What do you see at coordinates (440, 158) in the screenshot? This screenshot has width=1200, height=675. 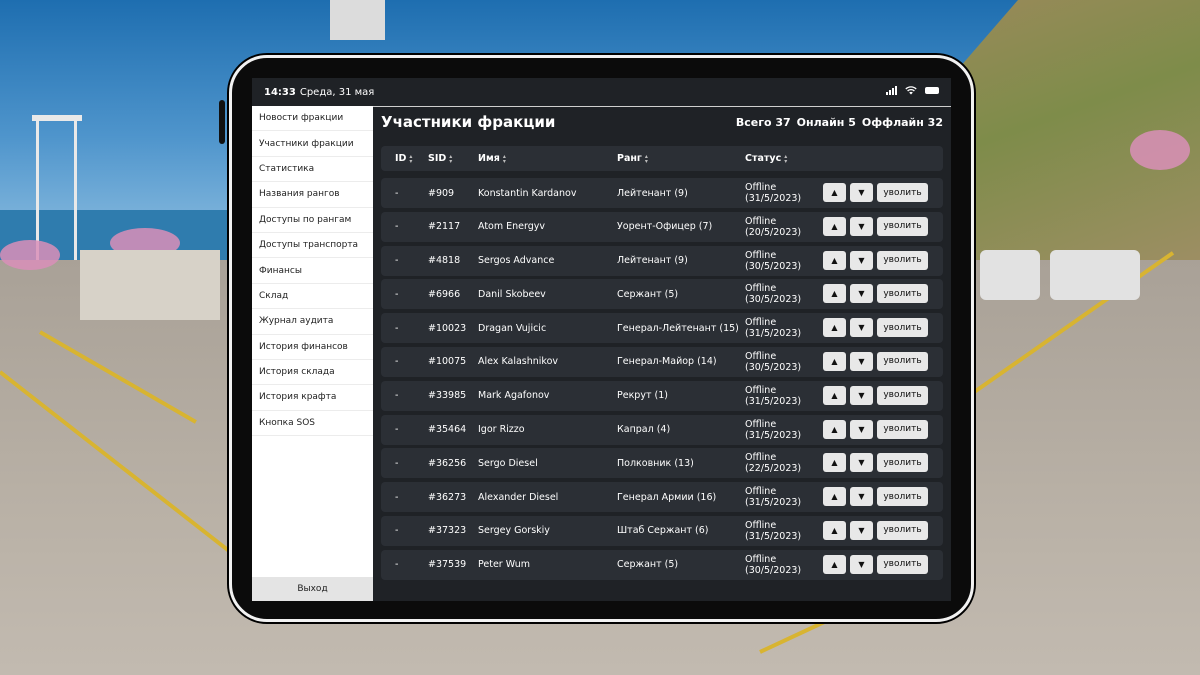 I see `column-header-sid: SID ▴ ▾` at bounding box center [440, 158].